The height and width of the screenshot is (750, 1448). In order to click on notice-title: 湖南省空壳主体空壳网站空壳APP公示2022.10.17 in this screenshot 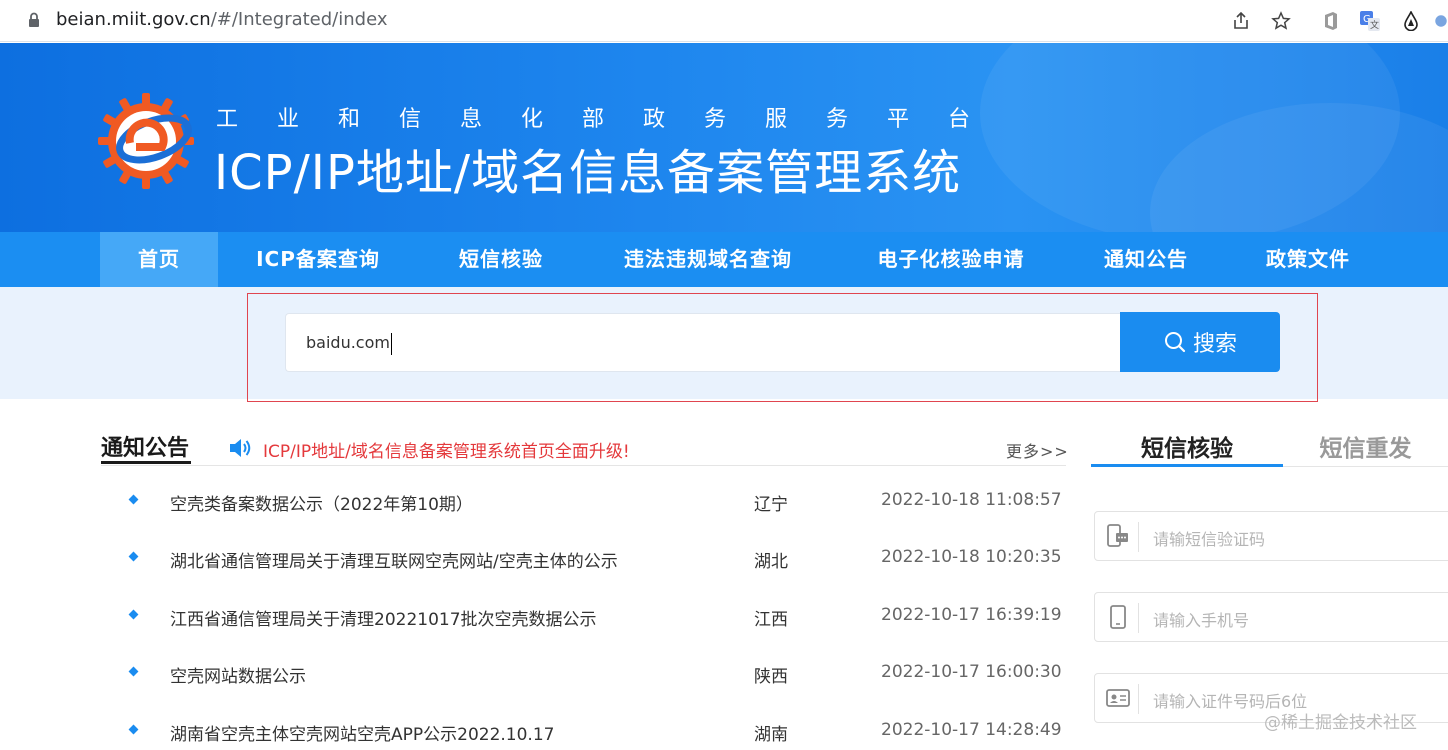, I will do `click(362, 732)`.